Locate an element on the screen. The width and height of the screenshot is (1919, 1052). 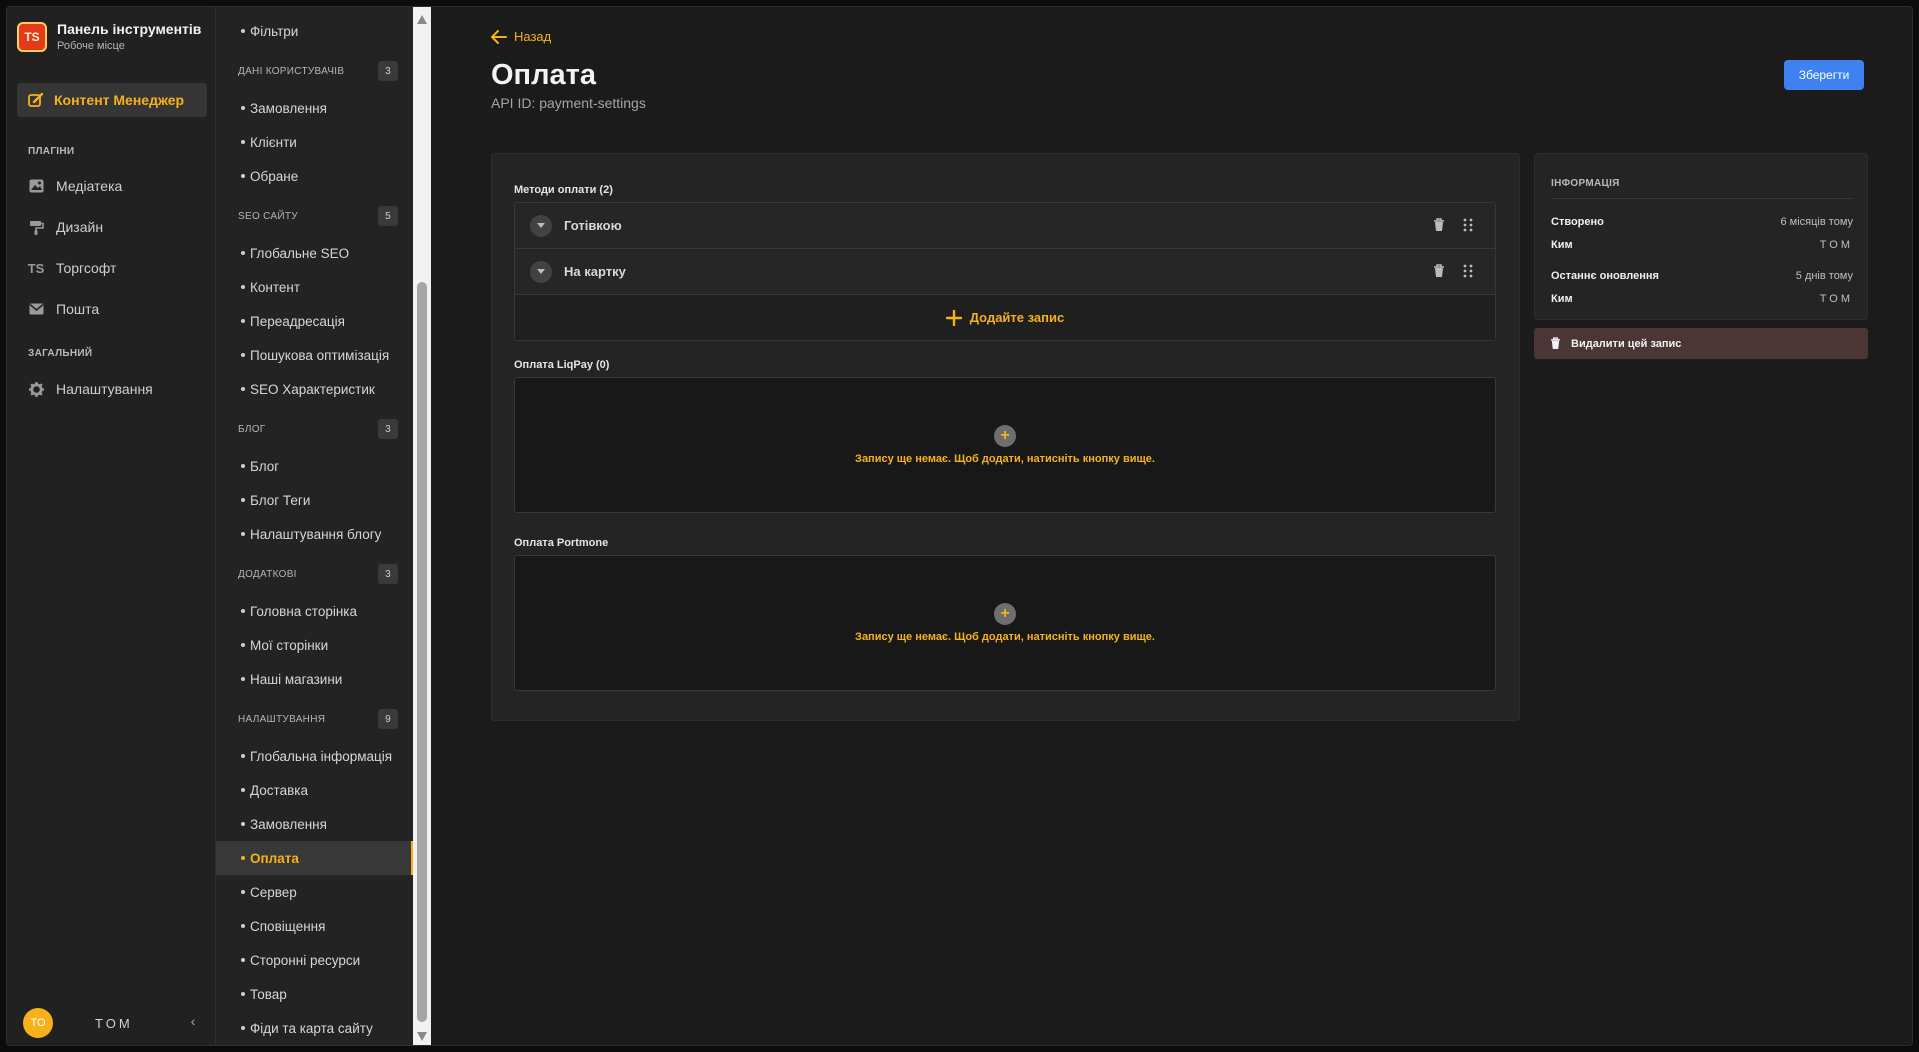
nav-item-content-manager: Контент Менеджер is located at coordinates (112, 100).